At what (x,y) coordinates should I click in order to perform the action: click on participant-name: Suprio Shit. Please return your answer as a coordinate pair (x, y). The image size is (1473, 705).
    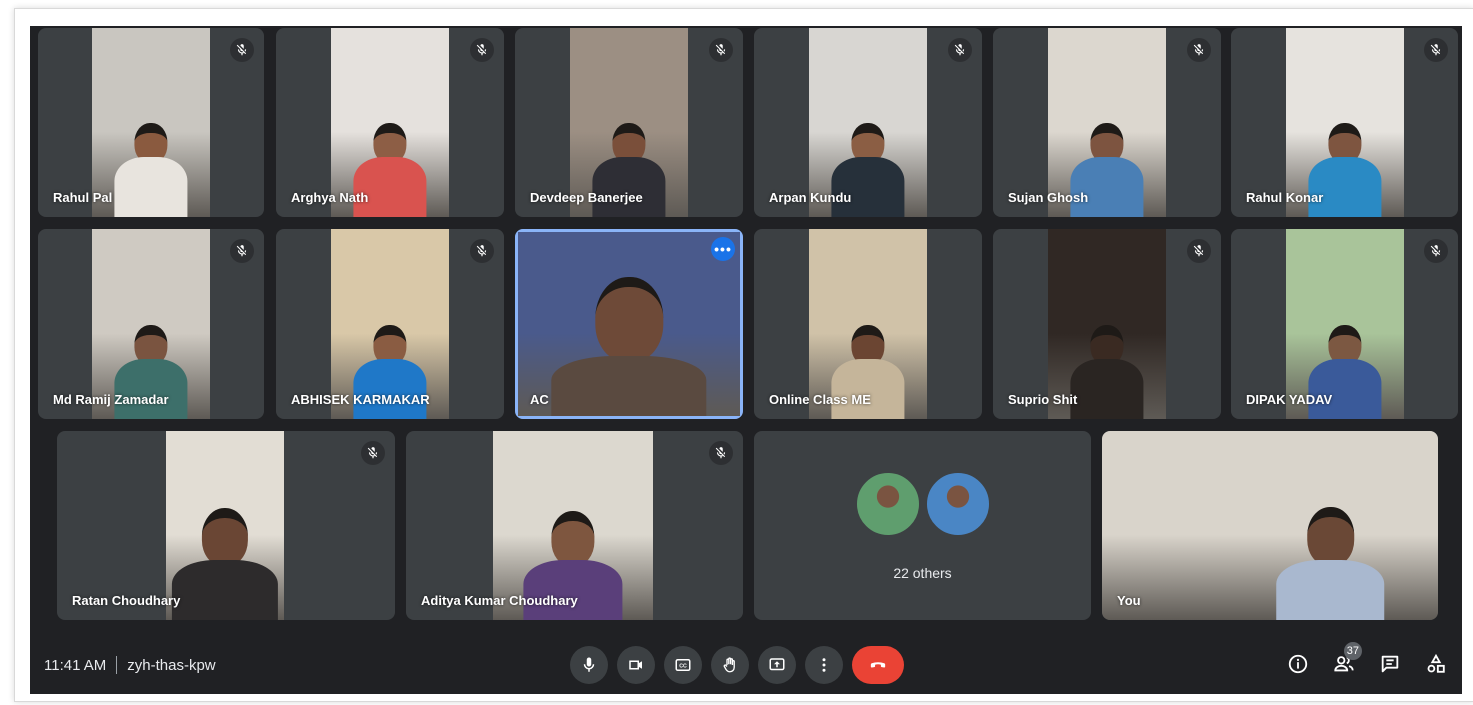
    Looking at the image, I should click on (1043, 399).